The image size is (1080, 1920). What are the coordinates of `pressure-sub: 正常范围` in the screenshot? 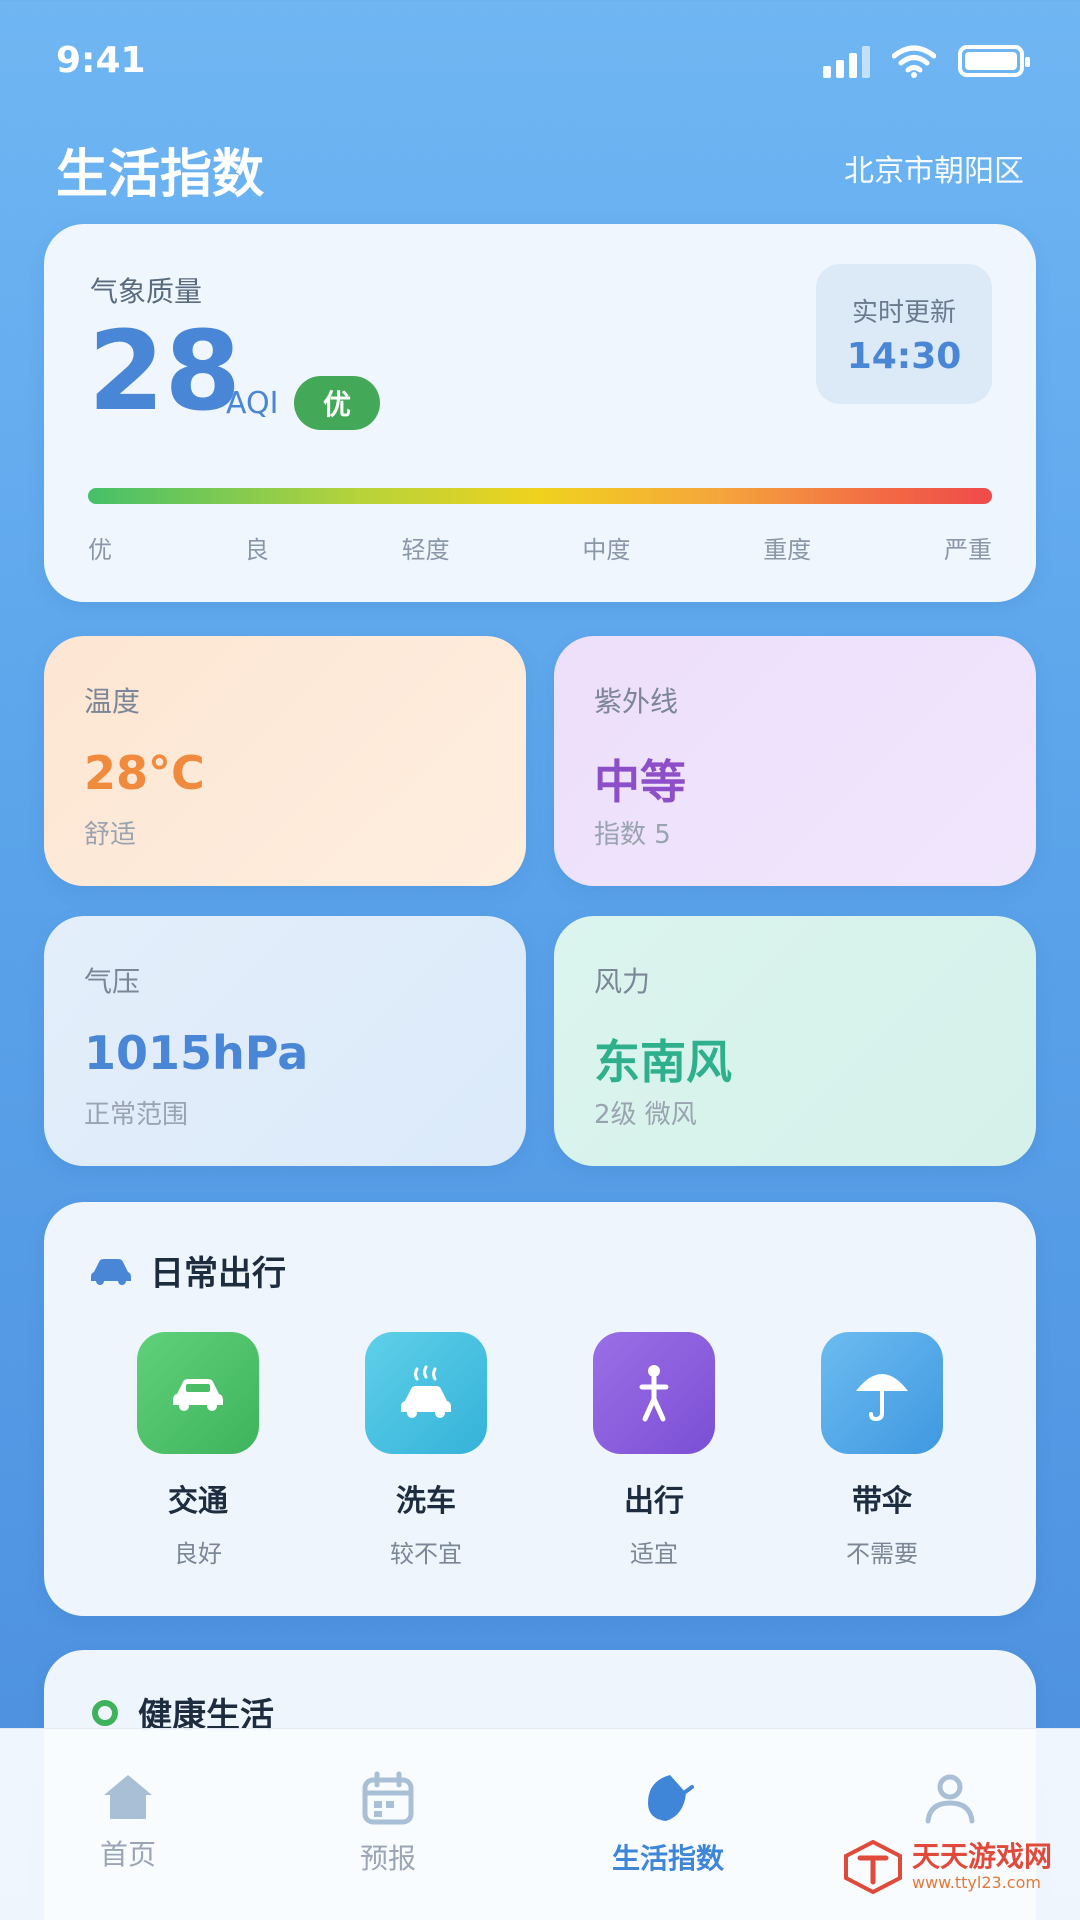 It's located at (136, 1115).